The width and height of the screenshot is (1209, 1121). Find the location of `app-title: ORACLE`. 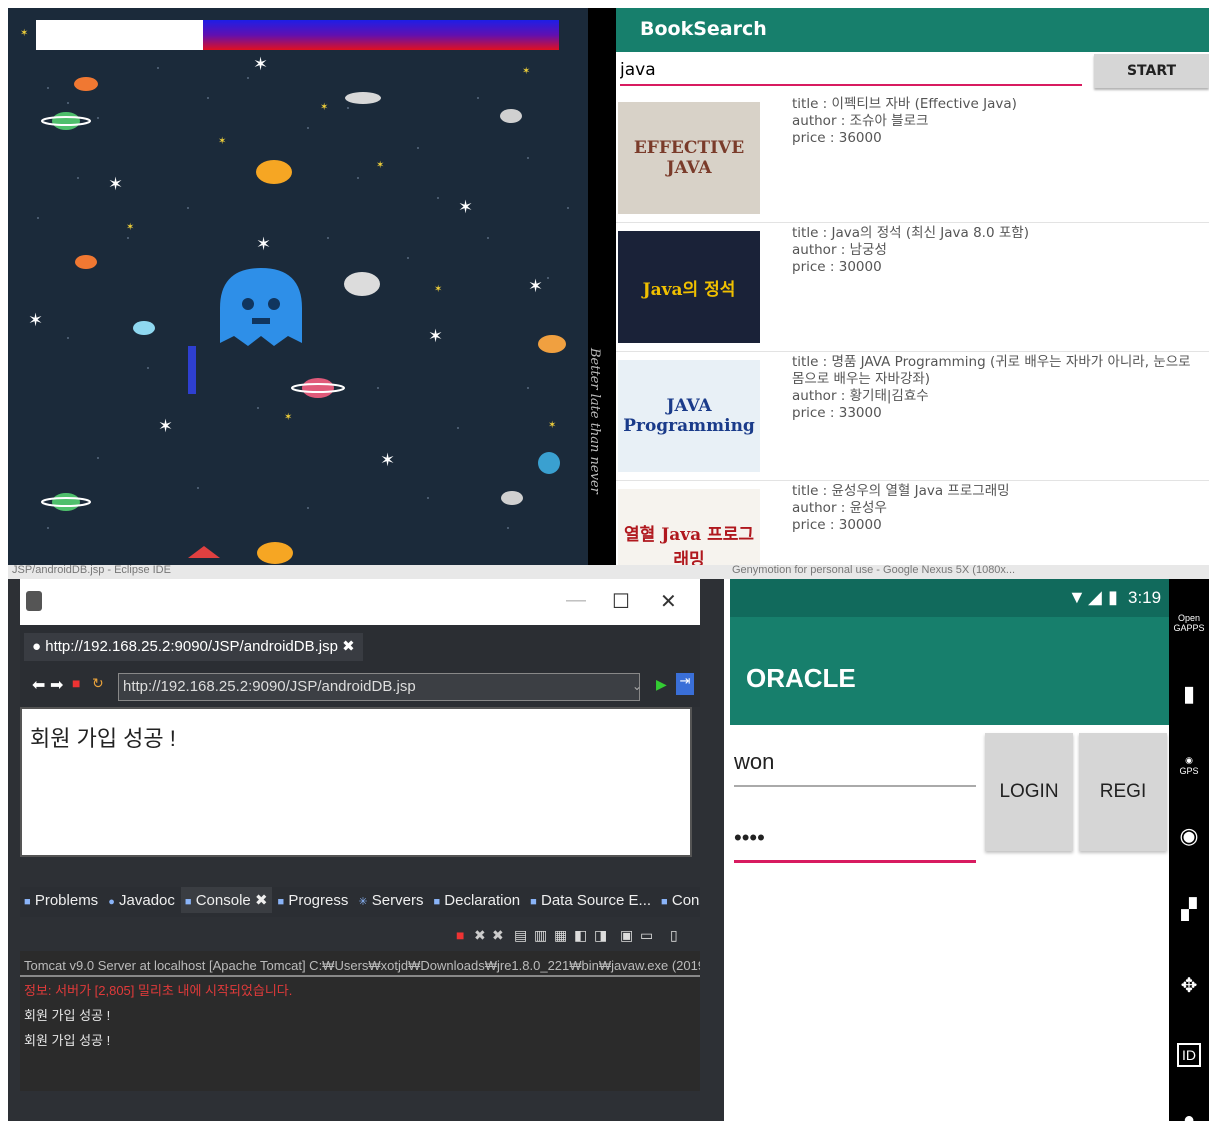

app-title: ORACLE is located at coordinates (801, 678).